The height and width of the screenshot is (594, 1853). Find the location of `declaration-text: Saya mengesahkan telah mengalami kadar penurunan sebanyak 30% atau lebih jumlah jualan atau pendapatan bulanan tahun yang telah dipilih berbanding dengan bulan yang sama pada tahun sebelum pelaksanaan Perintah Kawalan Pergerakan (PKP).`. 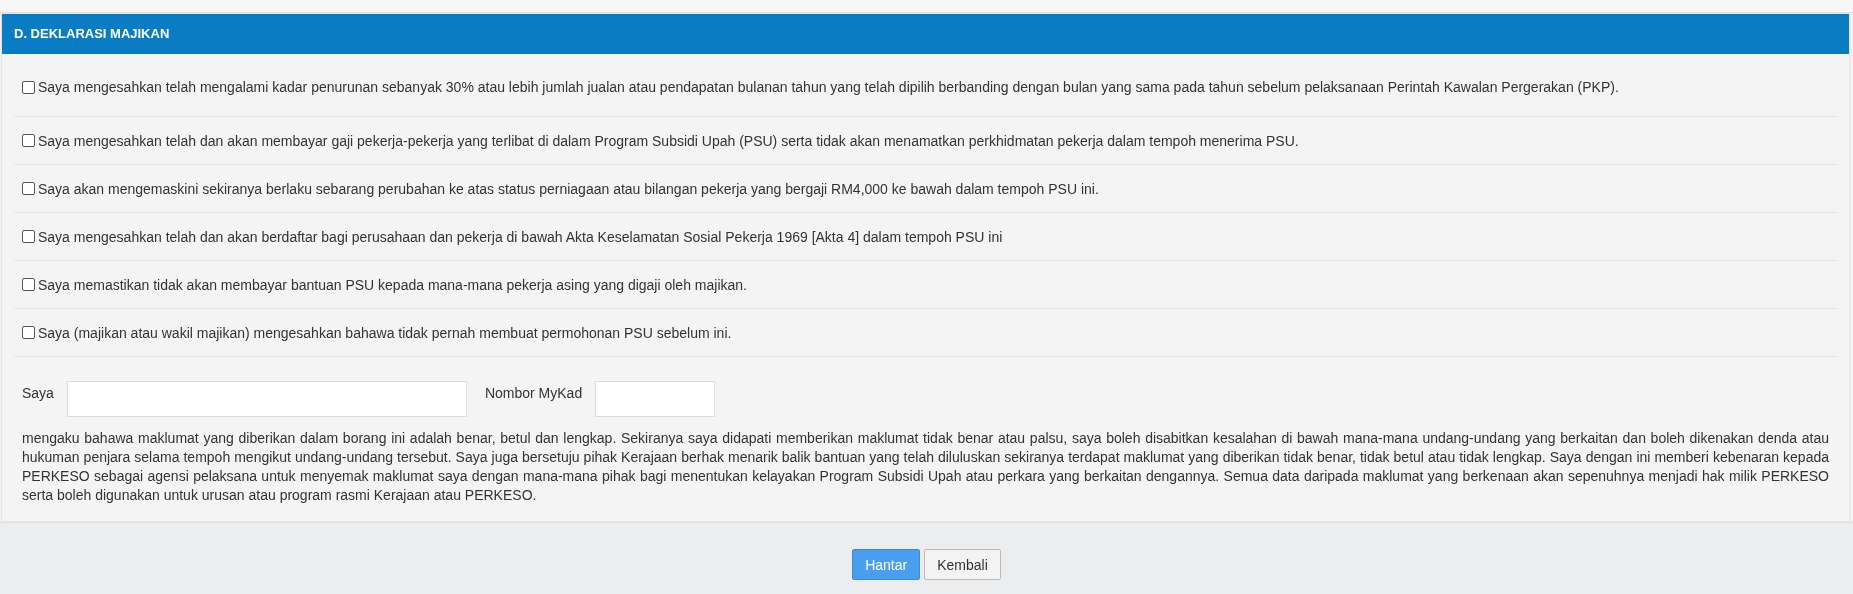

declaration-text: Saya mengesahkan telah mengalami kadar penurunan sebanyak 30% atau lebih jumlah jualan atau pendapatan bulanan tahun yang telah dipilih berbanding dengan bulan yang sama pada tahun sebelum pelaksanaan Perintah Kawalan Pergerakan (PKP). is located at coordinates (828, 87).